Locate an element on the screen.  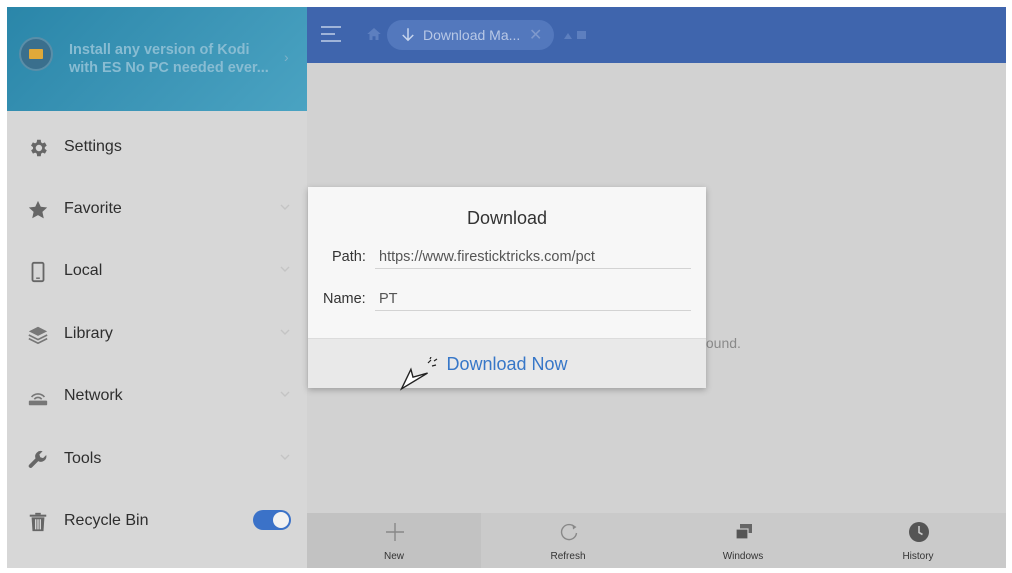
history-button: History is located at coordinates (918, 540).